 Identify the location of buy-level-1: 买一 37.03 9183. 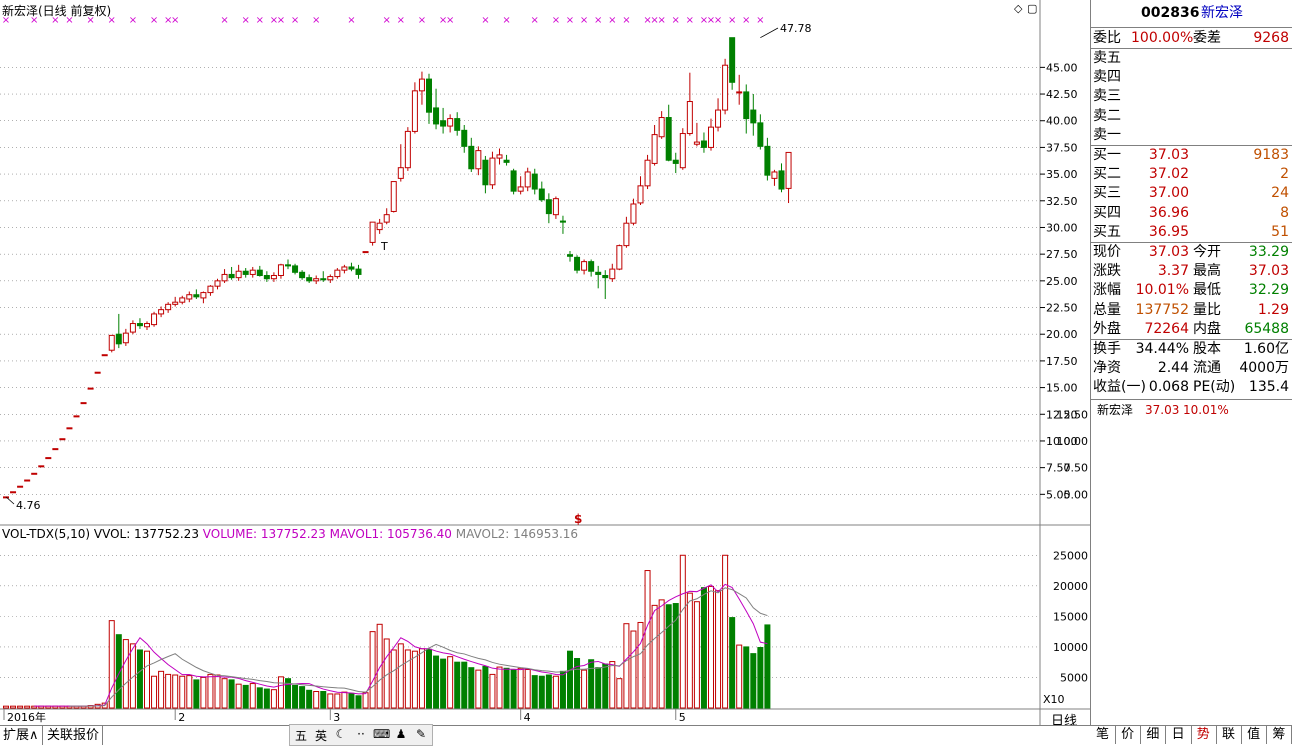
(1191, 155).